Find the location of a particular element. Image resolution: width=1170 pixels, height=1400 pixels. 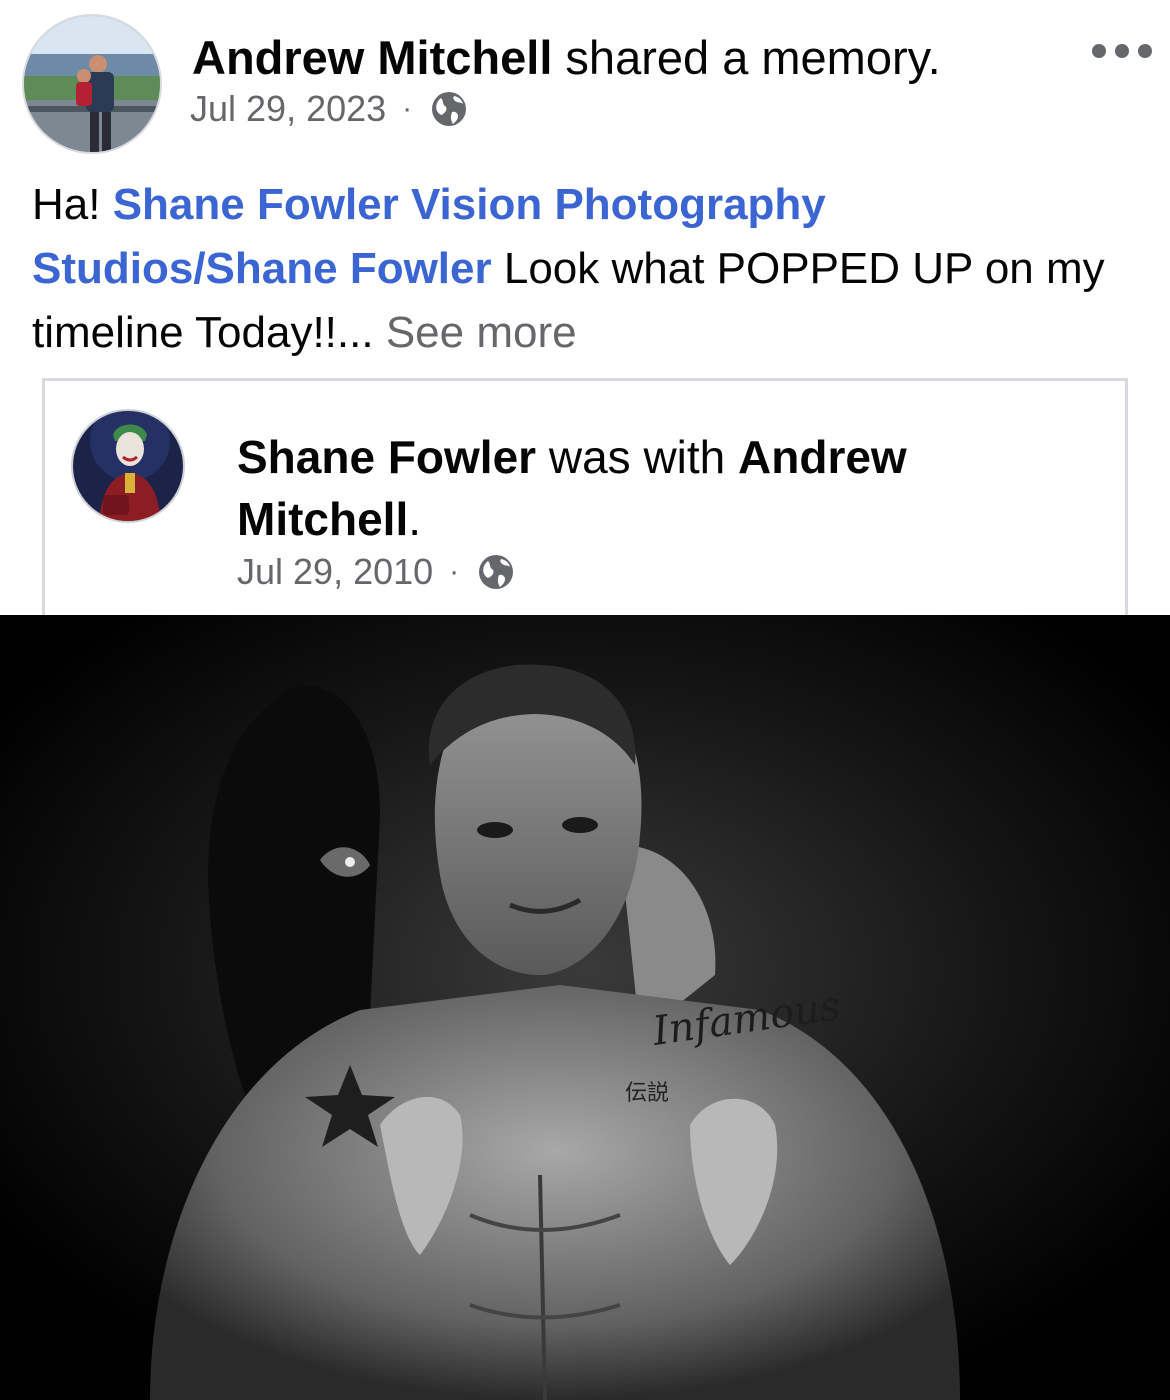

tattoo-kanji: 伝説 is located at coordinates (647, 1093).